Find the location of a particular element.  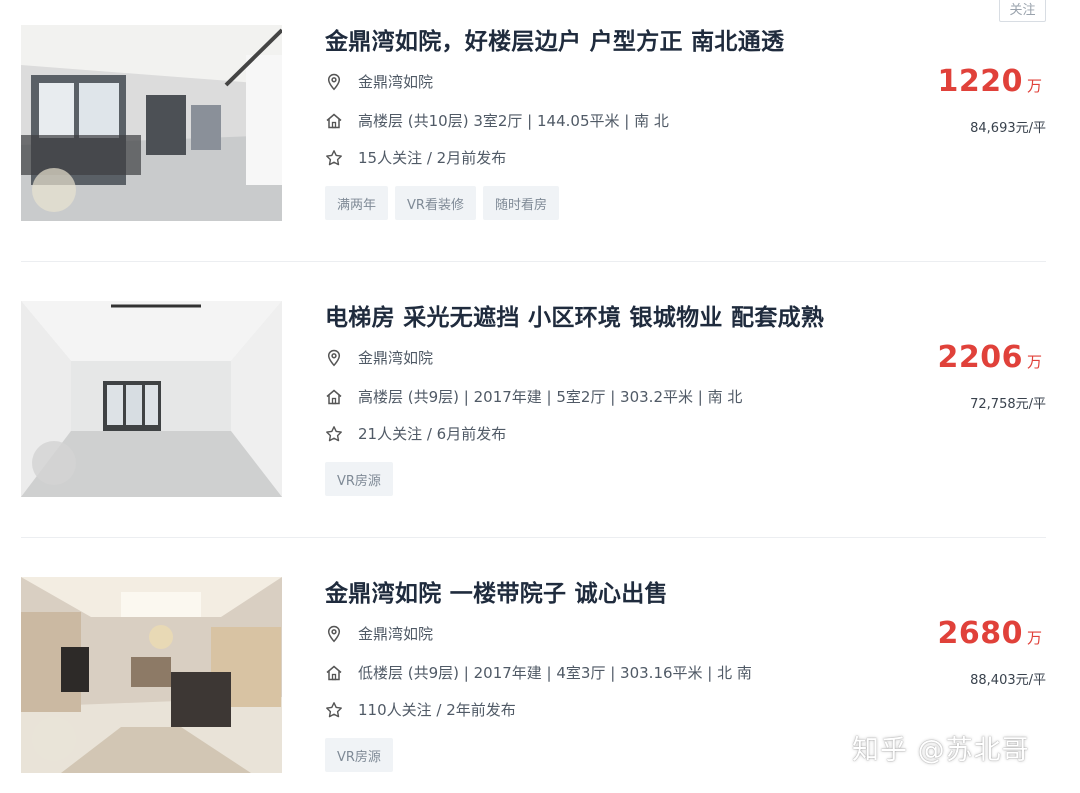

house-info-row: 高楼层 (共10层) 3室2厅 | 144.05平米 | 南 北 is located at coordinates (497, 120).